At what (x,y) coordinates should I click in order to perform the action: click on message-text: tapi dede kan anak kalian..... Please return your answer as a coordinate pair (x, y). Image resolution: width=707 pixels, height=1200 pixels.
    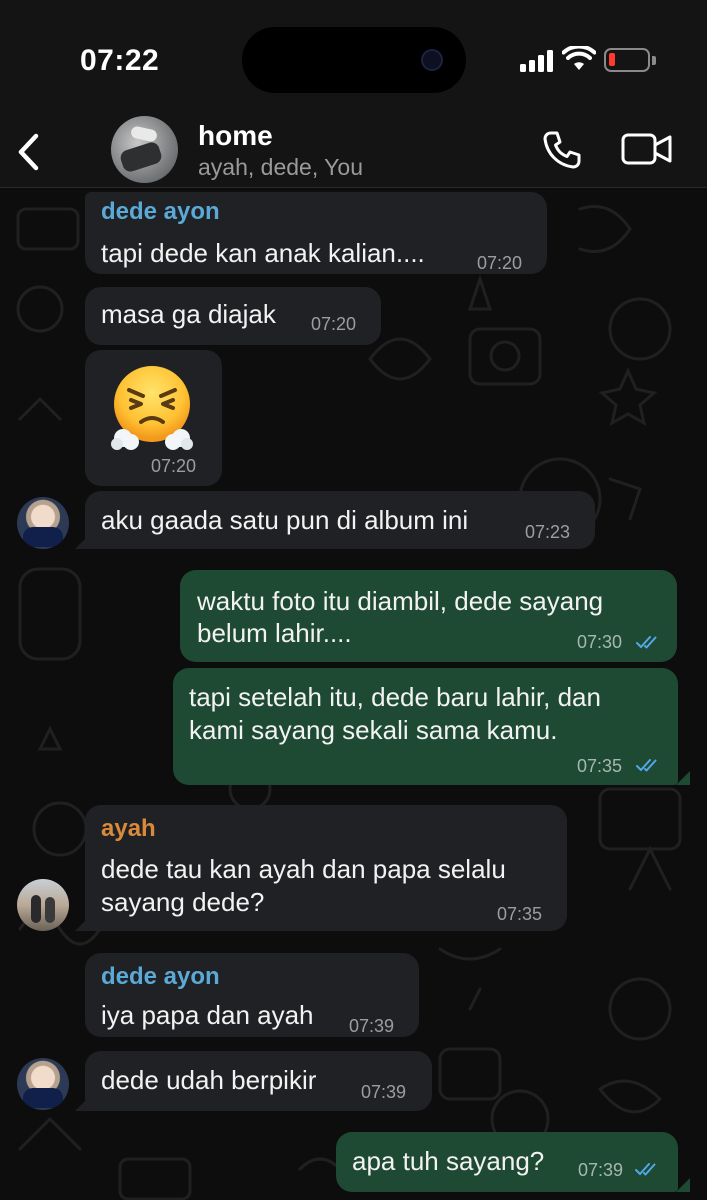
    Looking at the image, I should click on (263, 253).